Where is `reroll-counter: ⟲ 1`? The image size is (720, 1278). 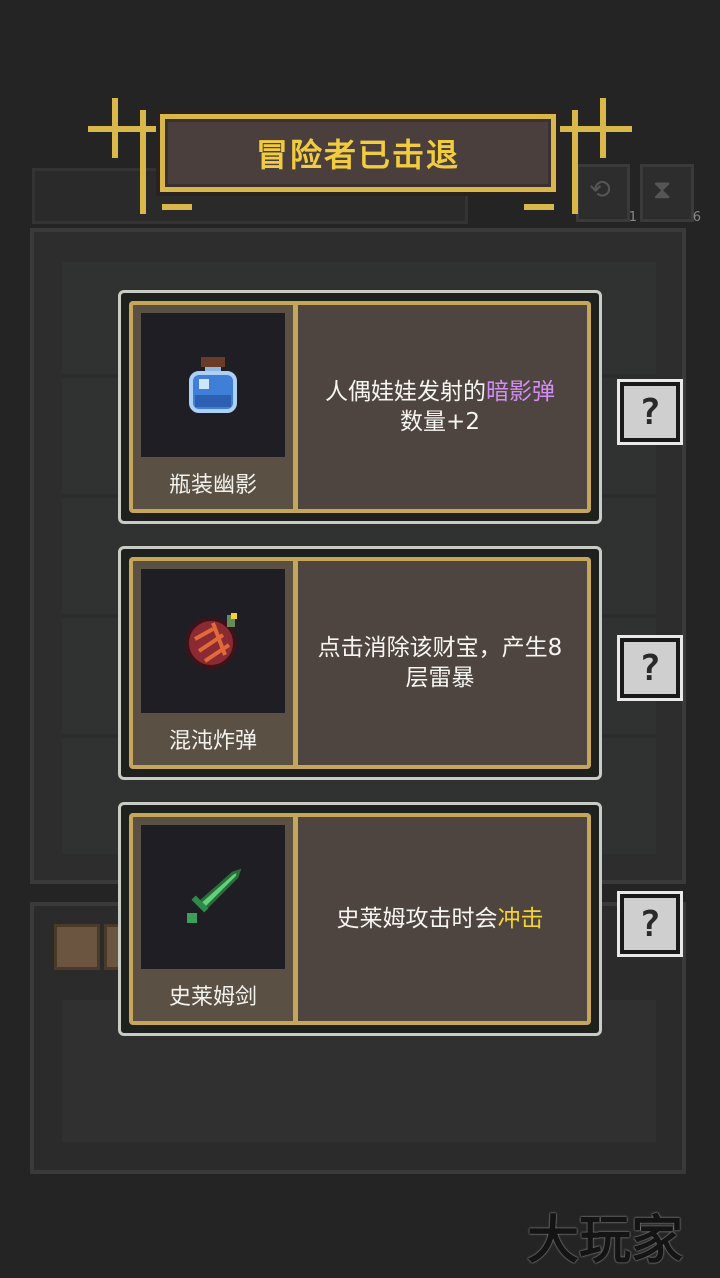
reroll-counter: ⟲ 1 is located at coordinates (606, 194).